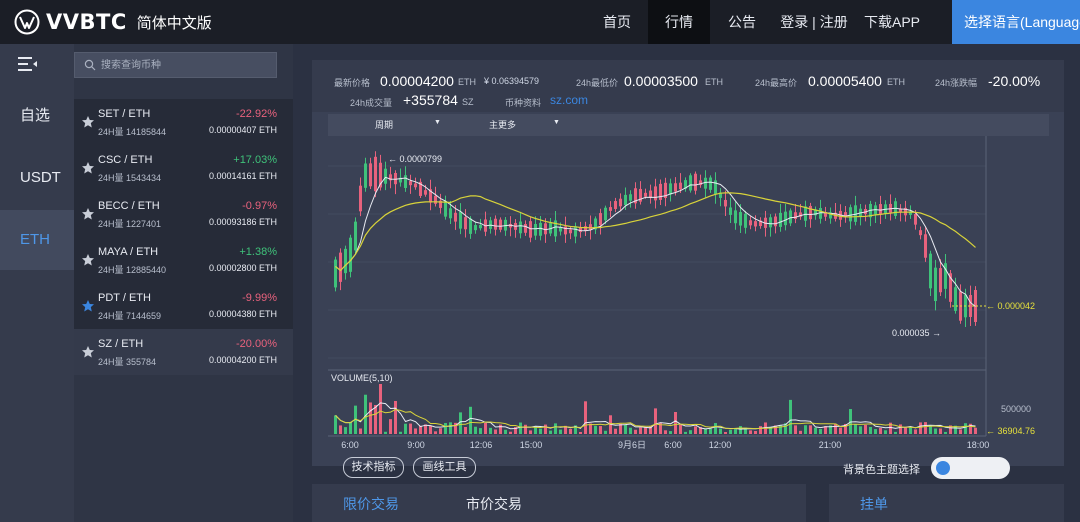  I want to click on menu-collapse-icon, so click(28, 64).